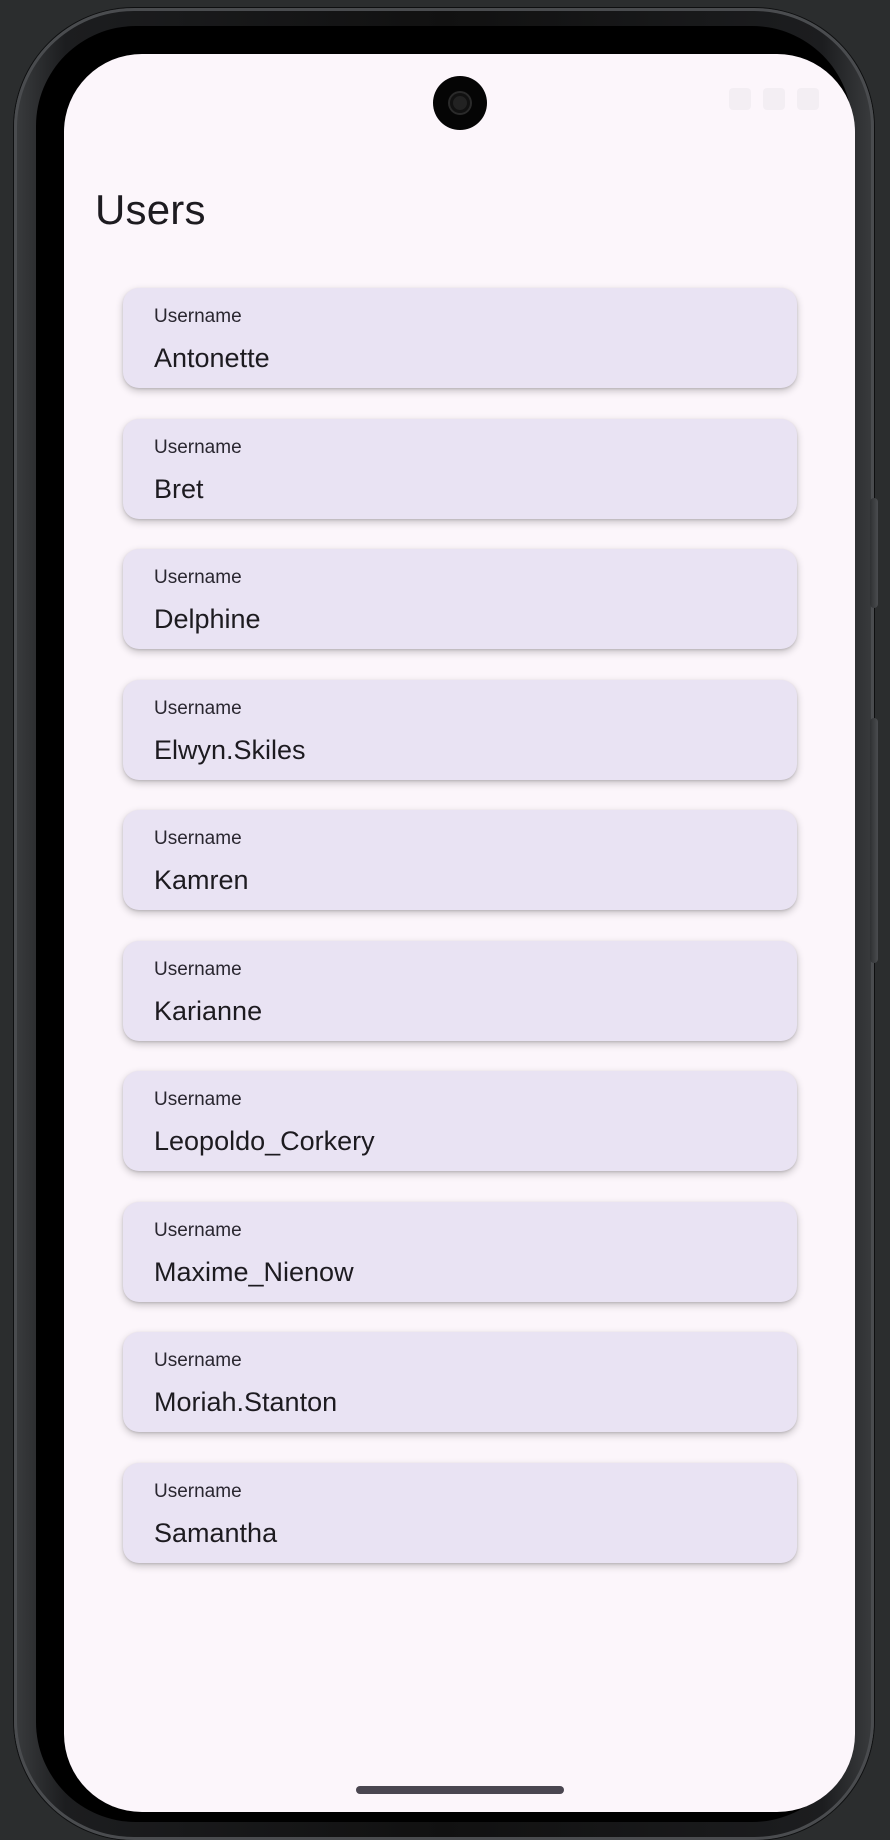 The width and height of the screenshot is (890, 1840). I want to click on status-icons, so click(774, 99).